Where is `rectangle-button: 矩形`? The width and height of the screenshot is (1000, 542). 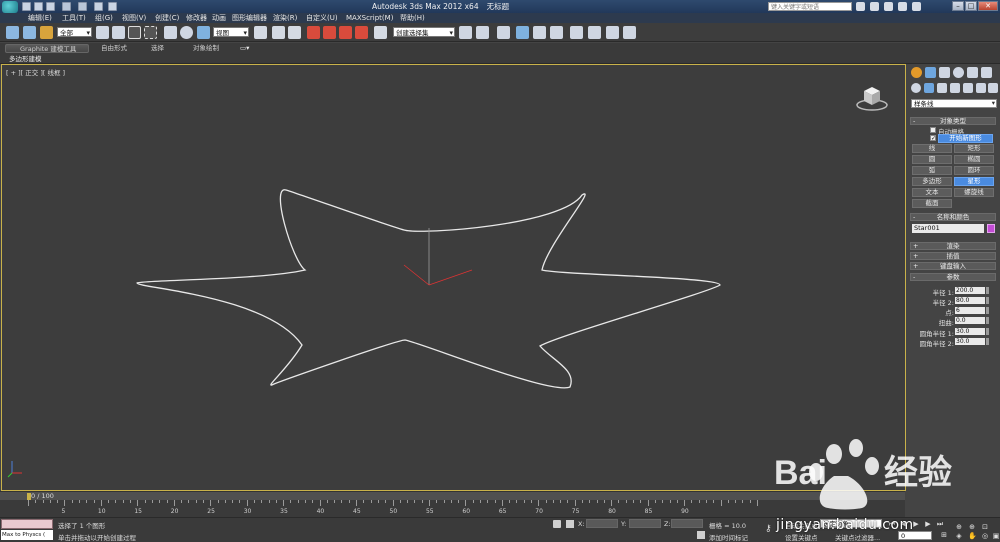
rectangle-button: 矩形 is located at coordinates (974, 148).